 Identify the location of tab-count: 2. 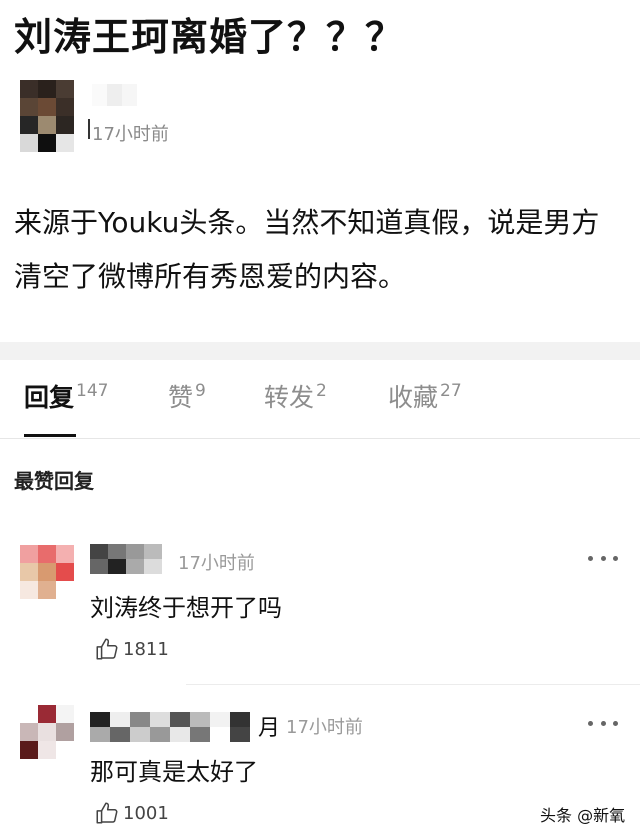
(321, 391).